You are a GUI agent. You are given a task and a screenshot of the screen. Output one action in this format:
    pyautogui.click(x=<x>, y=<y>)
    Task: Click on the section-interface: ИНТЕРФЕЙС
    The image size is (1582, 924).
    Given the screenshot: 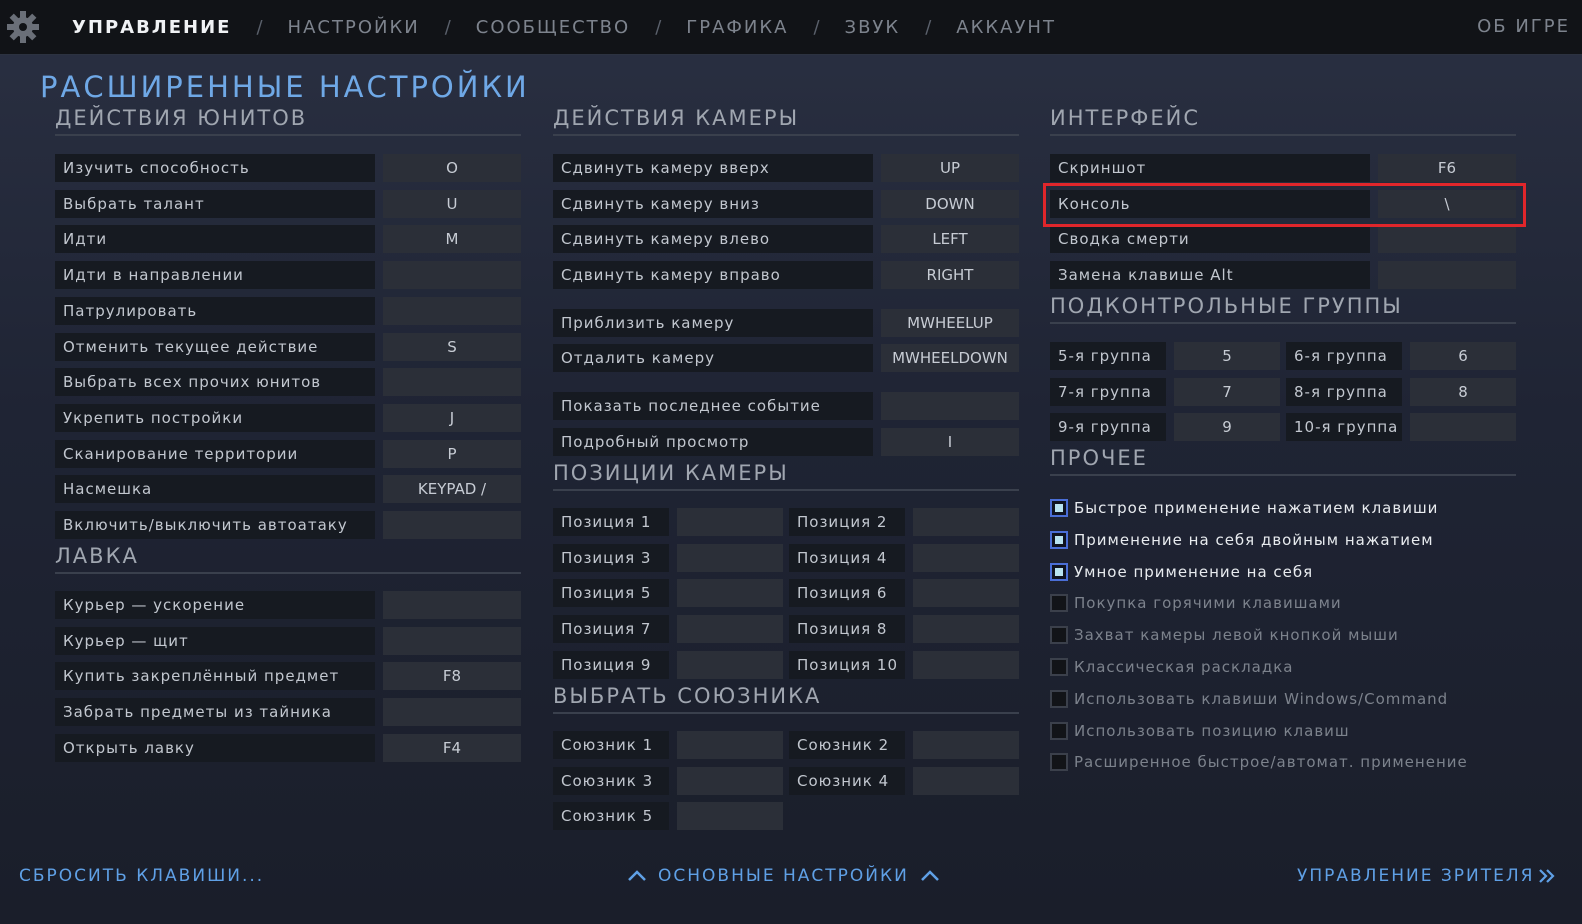 What is the action you would take?
    pyautogui.click(x=1283, y=121)
    